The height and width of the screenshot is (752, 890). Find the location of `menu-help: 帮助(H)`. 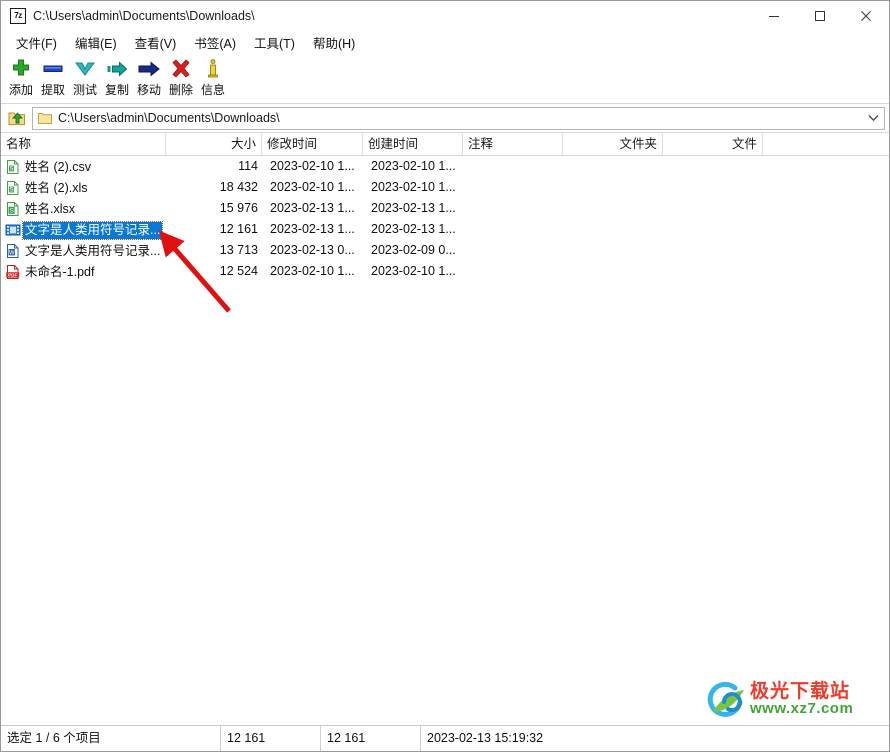

menu-help: 帮助(H) is located at coordinates (334, 43).